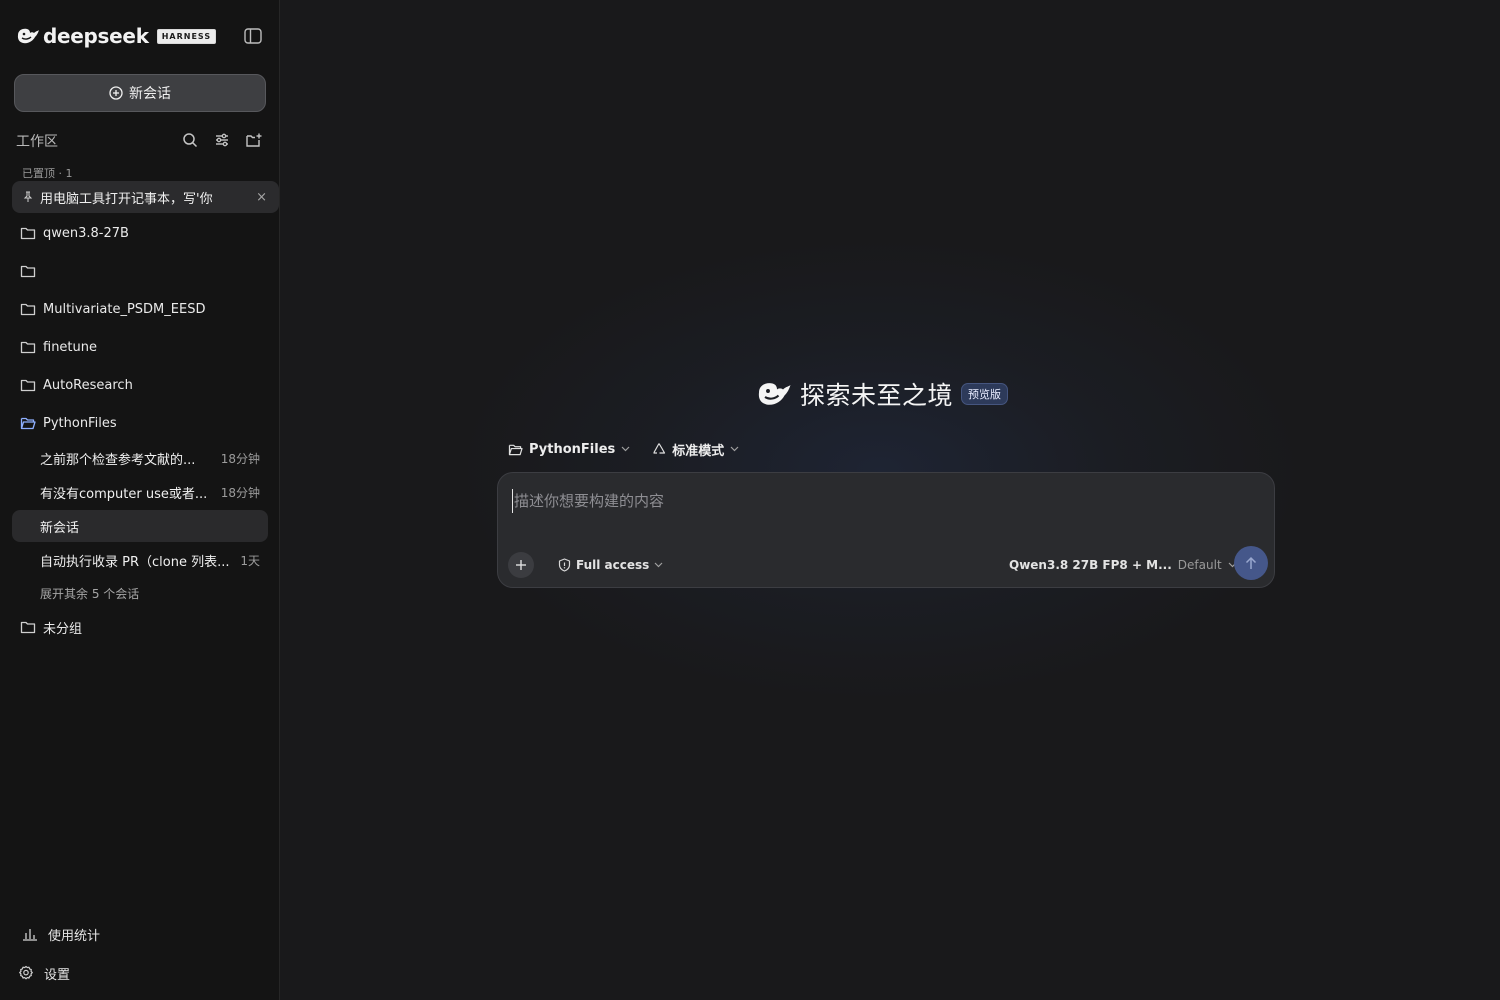 The image size is (1500, 1000). I want to click on sidebar-toggle-button, so click(253, 36).